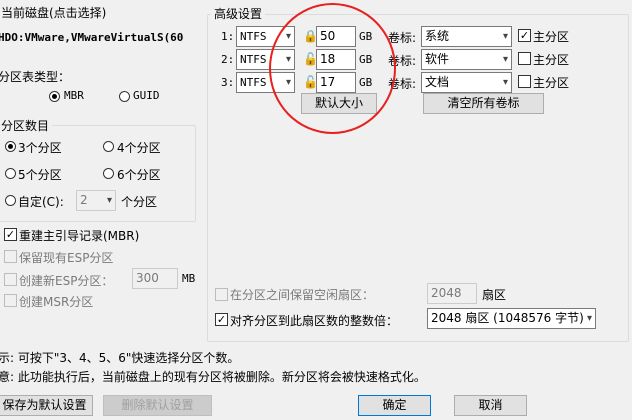 The height and width of the screenshot is (420, 632). Describe the element at coordinates (10, 200) in the screenshot. I see `count-custom-radio` at that location.